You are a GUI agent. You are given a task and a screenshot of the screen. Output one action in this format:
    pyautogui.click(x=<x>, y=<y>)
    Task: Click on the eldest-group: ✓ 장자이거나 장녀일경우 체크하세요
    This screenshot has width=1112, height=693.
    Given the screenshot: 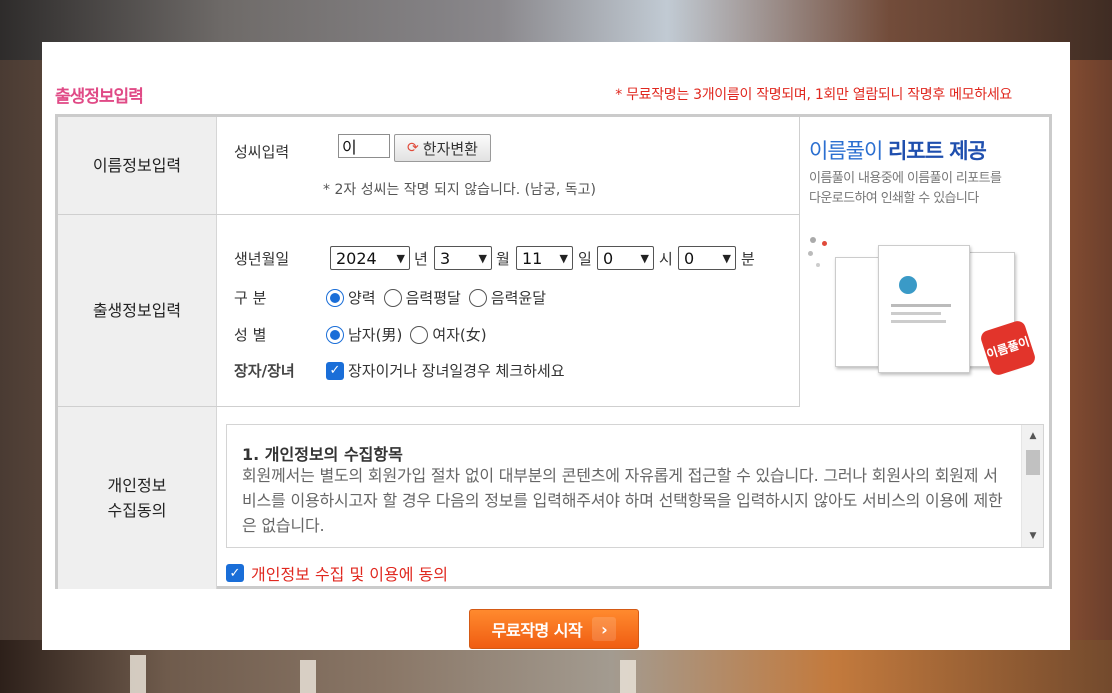 What is the action you would take?
    pyautogui.click(x=443, y=370)
    